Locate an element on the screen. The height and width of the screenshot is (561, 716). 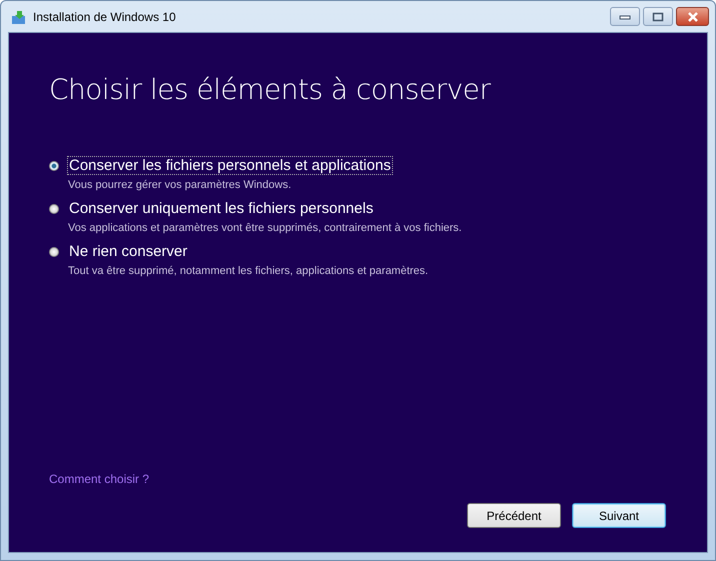
close-icon is located at coordinates (692, 17).